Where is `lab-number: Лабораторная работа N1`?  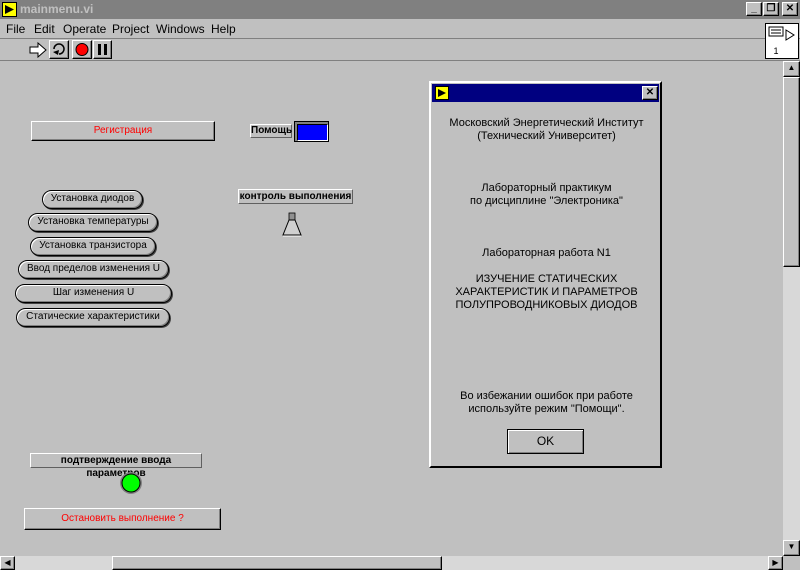
lab-number: Лабораторная работа N1 is located at coordinates (546, 253).